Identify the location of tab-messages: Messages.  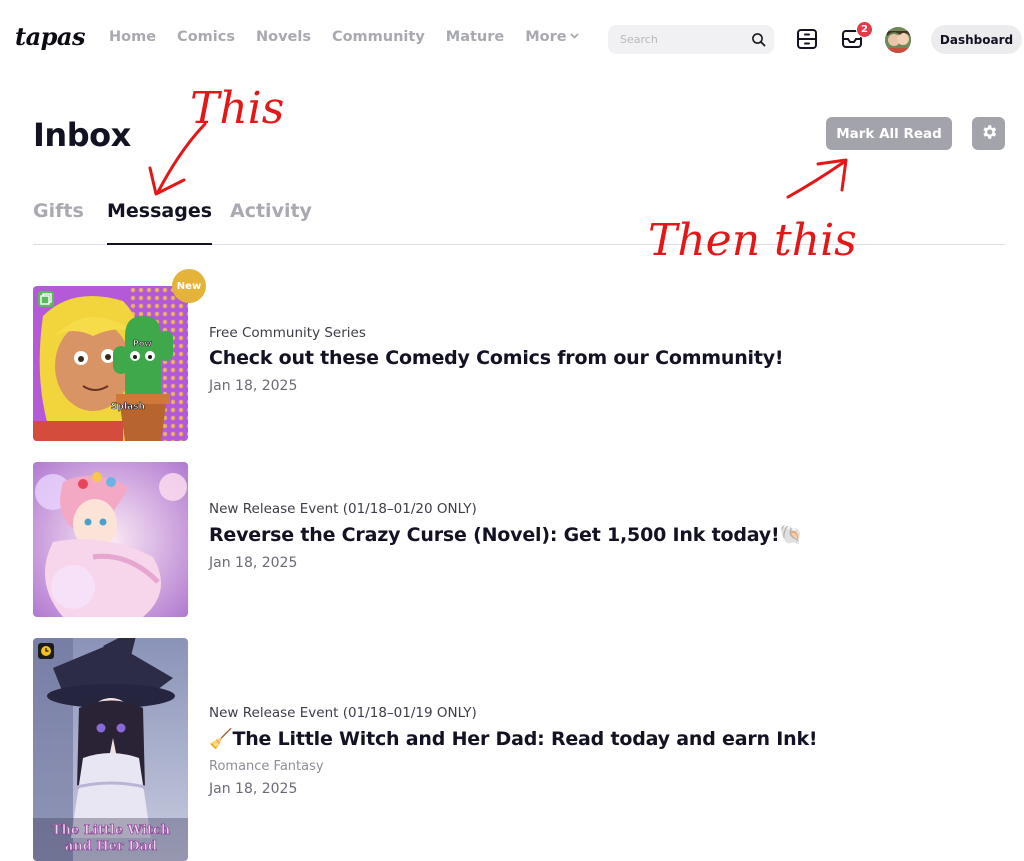
(160, 222).